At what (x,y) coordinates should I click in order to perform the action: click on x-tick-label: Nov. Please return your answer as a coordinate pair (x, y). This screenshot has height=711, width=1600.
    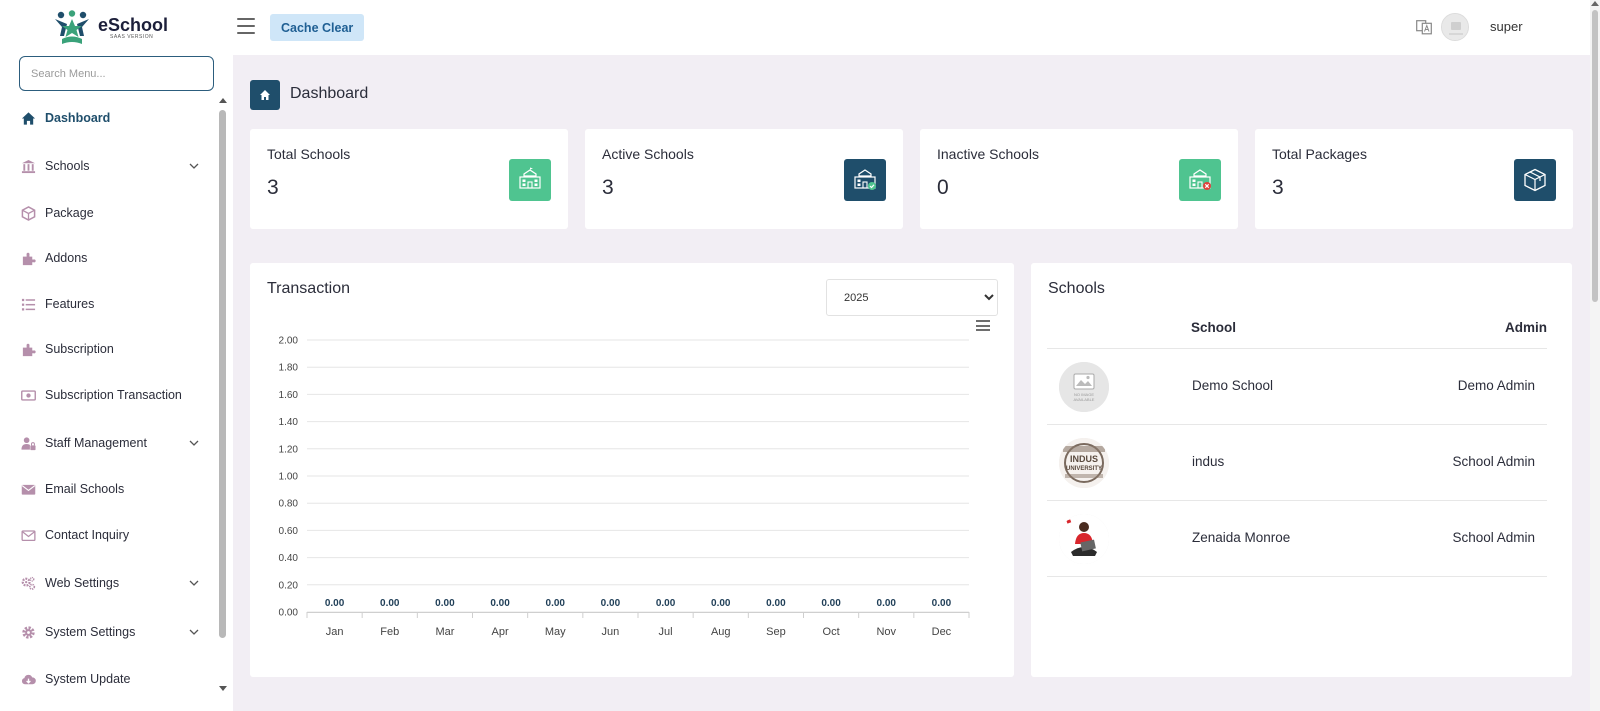
    Looking at the image, I should click on (886, 632).